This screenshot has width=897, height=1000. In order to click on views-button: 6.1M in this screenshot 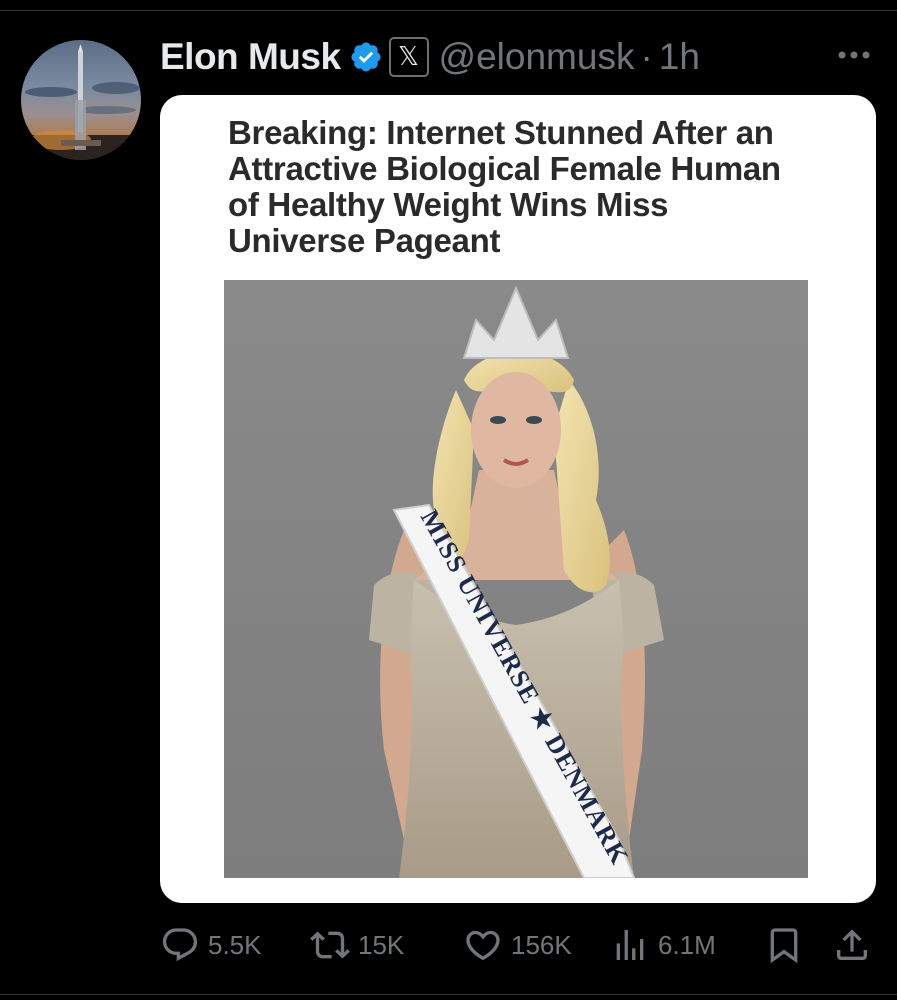, I will do `click(663, 945)`.